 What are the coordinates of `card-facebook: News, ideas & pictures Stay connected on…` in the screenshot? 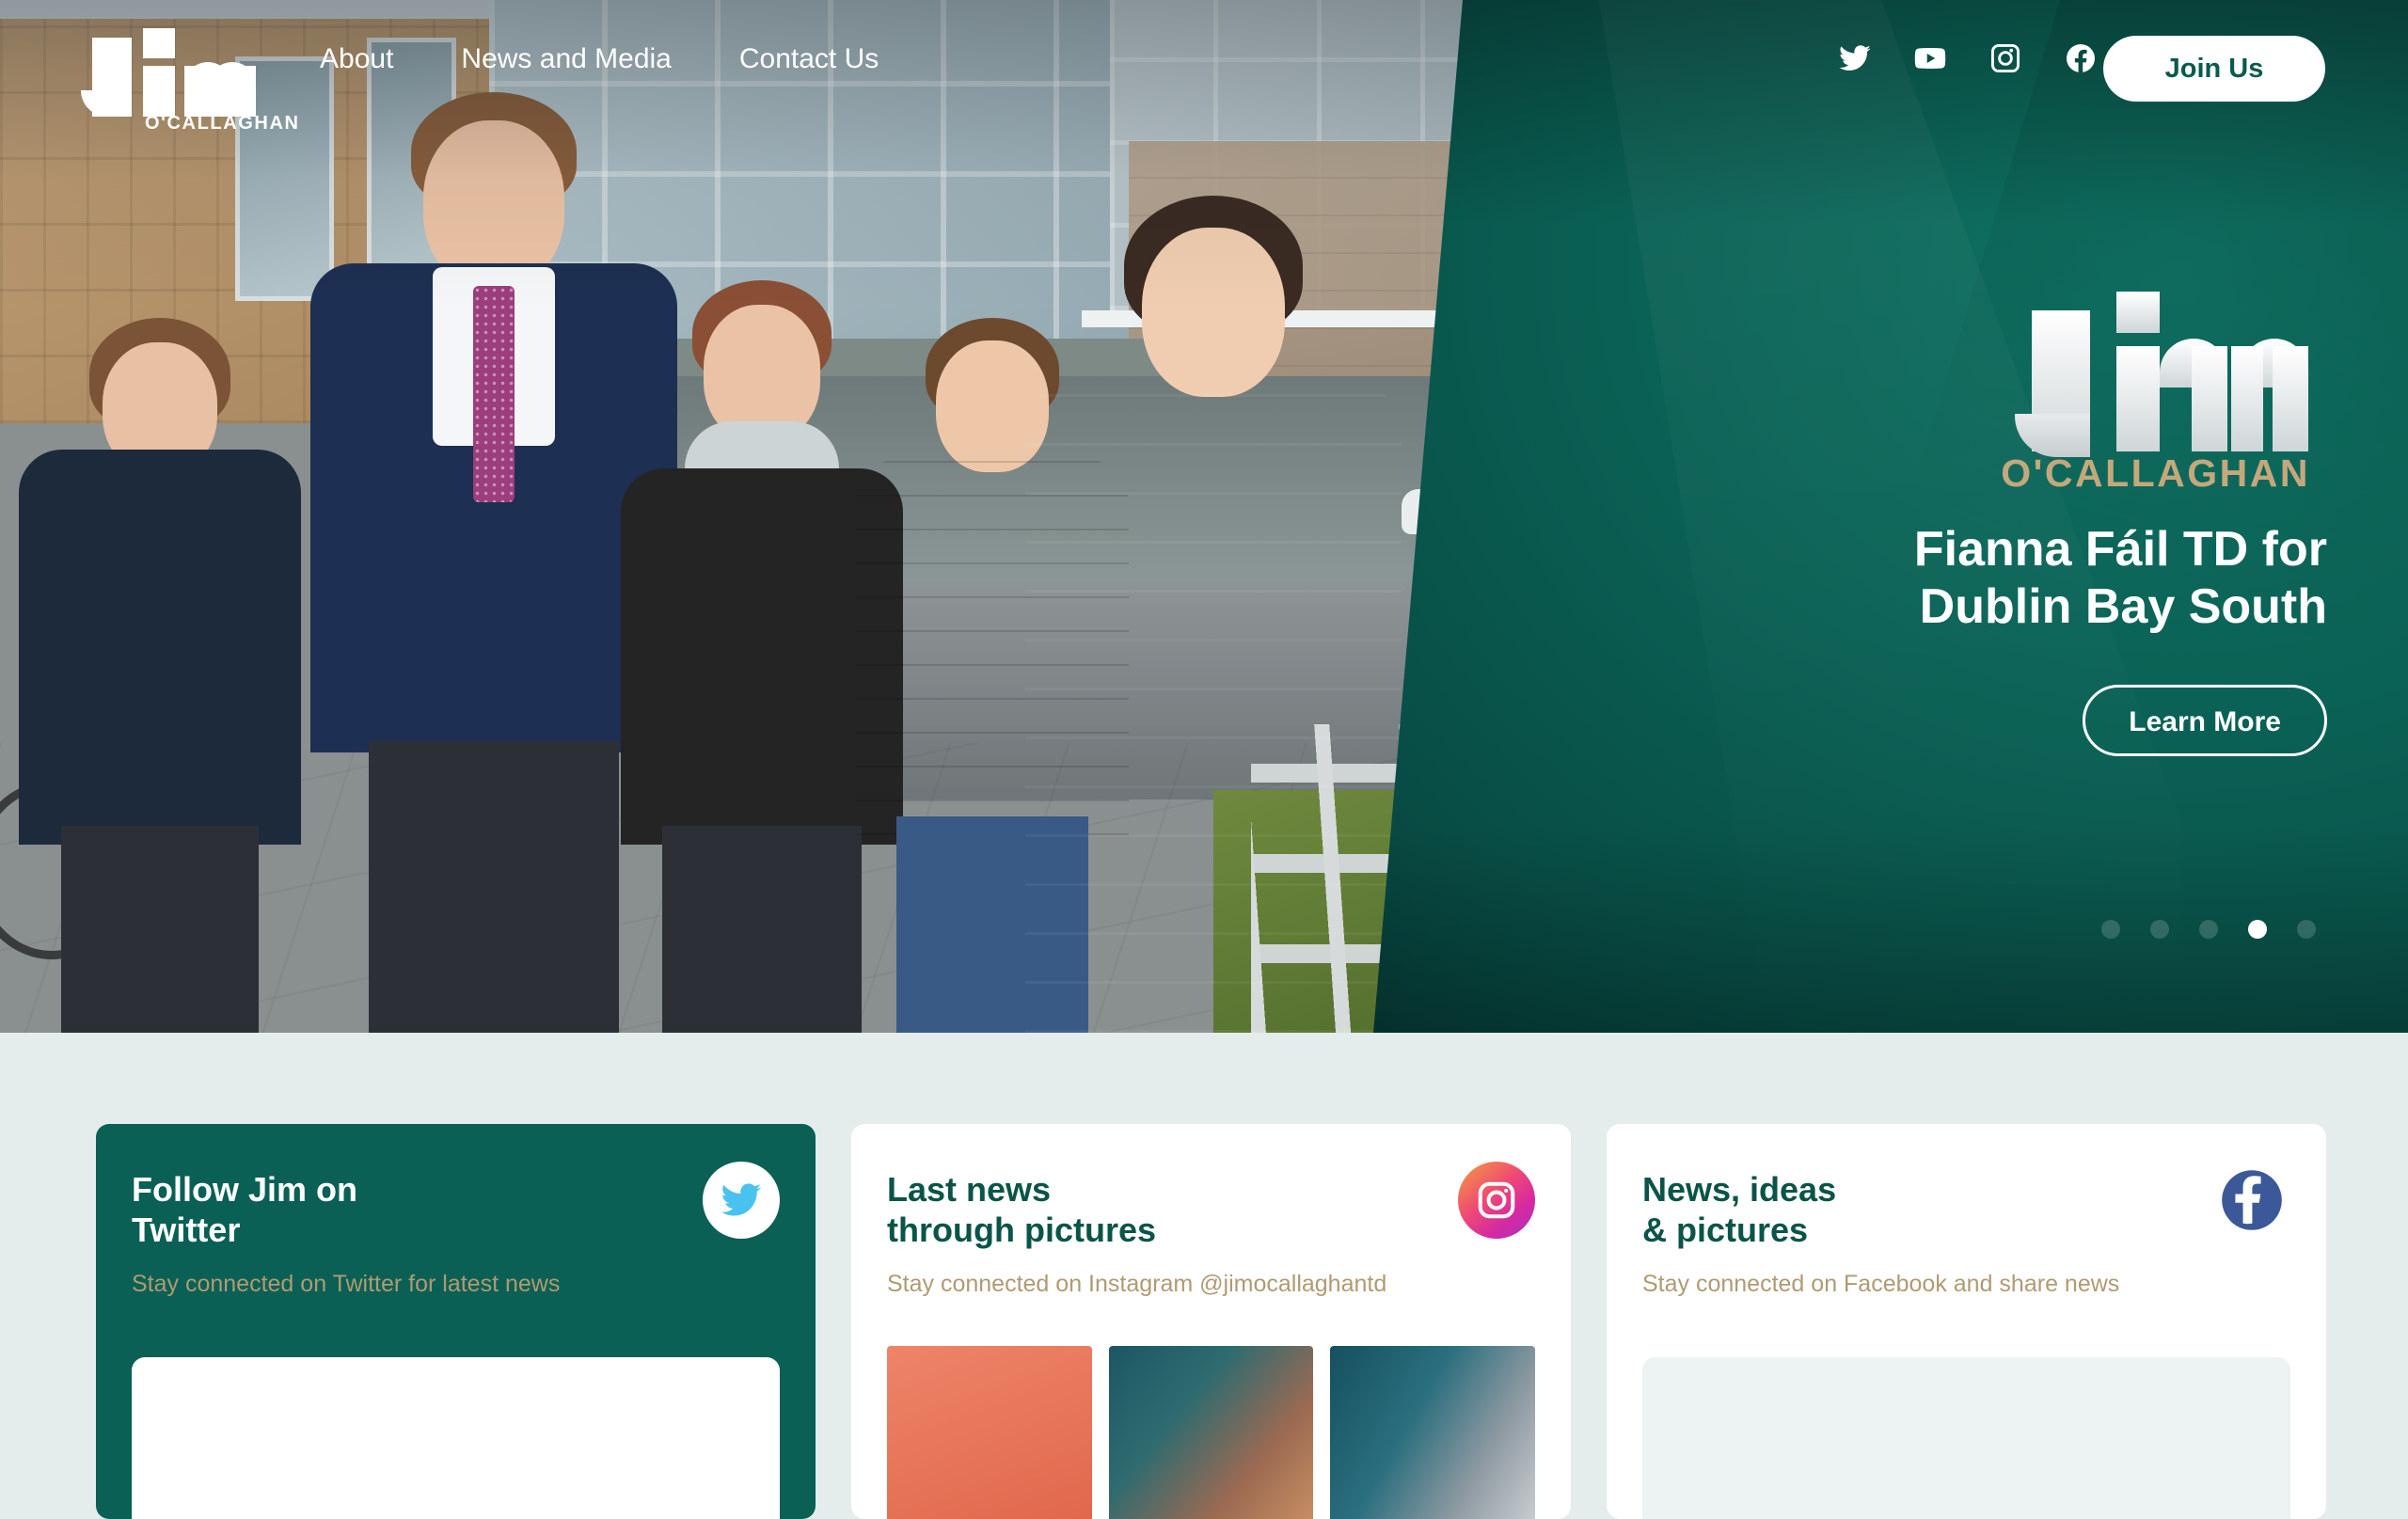 It's located at (1967, 1321).